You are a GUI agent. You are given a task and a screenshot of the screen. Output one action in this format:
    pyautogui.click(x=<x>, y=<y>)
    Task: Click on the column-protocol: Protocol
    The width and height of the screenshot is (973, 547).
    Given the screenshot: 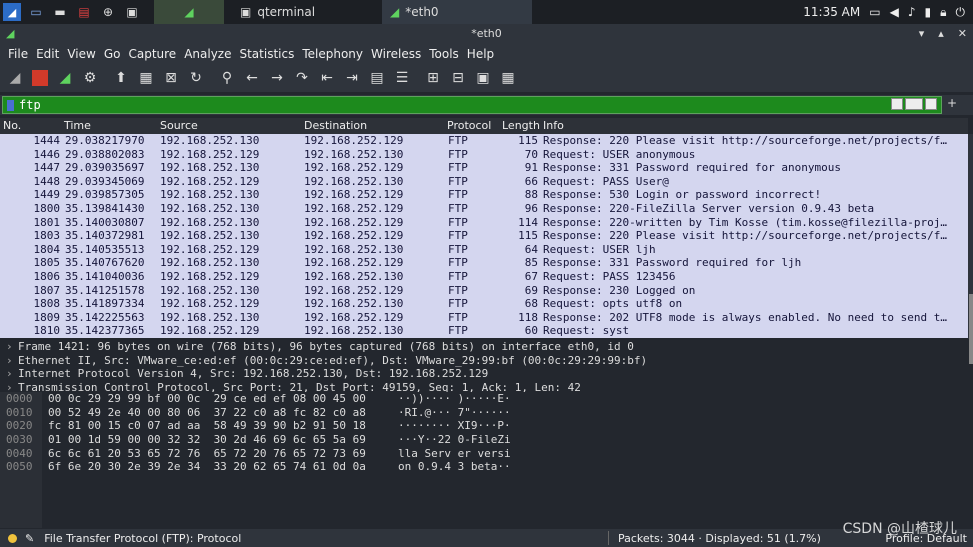 What is the action you would take?
    pyautogui.click(x=469, y=125)
    